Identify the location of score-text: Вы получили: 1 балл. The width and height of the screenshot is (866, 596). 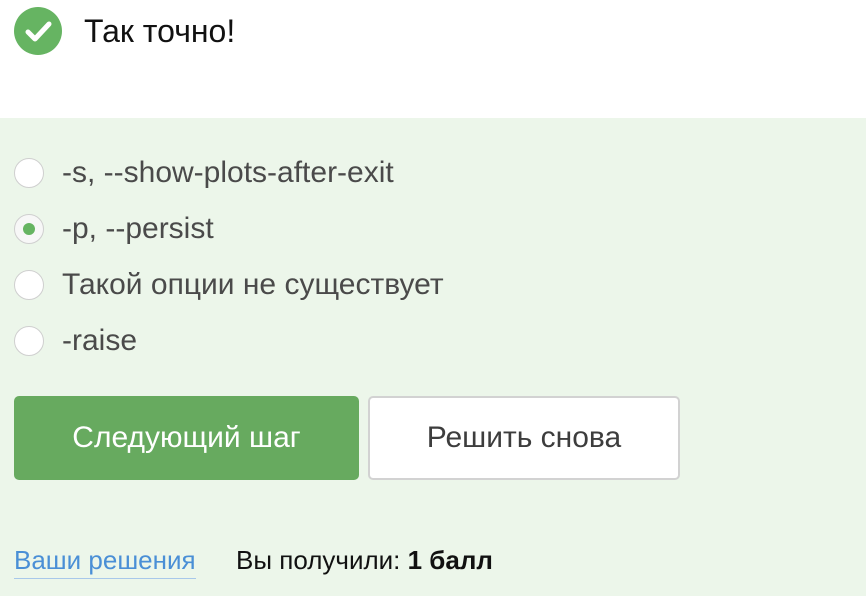
(364, 560).